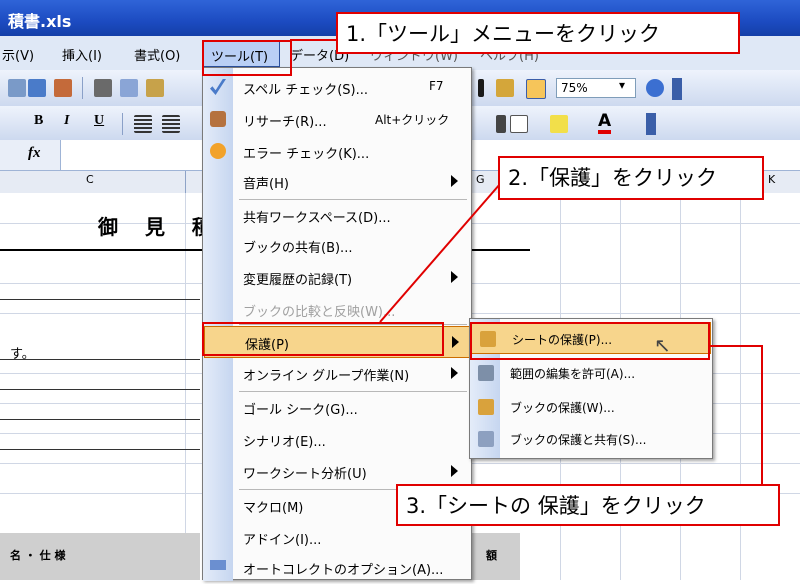 The image size is (800, 584). I want to click on cell-text: す。, so click(22, 354).